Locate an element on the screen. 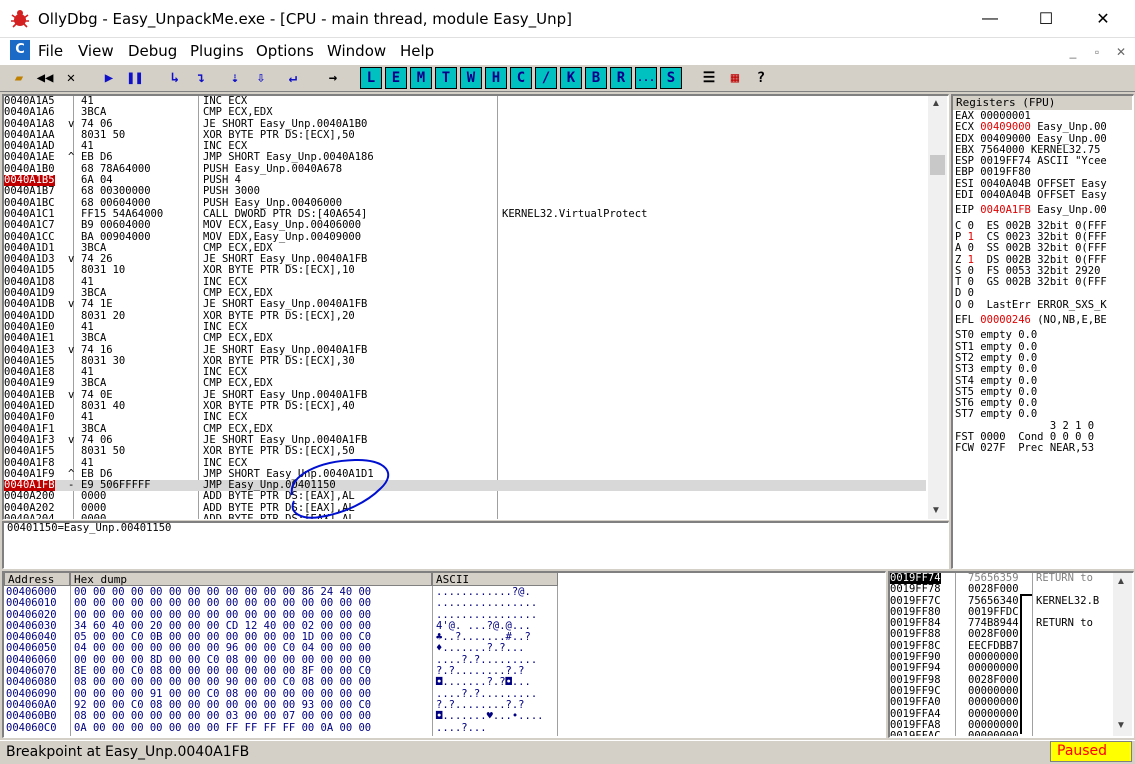 Image resolution: width=1135 pixels, height=764 pixels. trace-over-icon: ⇩ is located at coordinates (261, 78).